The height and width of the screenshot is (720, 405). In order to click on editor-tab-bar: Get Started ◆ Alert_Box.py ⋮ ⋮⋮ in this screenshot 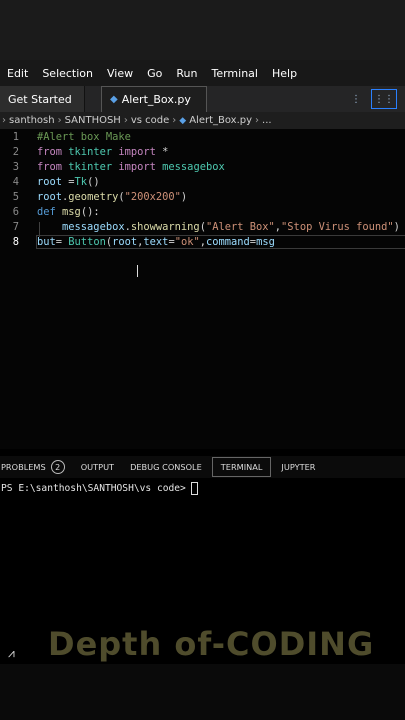, I will do `click(202, 99)`.